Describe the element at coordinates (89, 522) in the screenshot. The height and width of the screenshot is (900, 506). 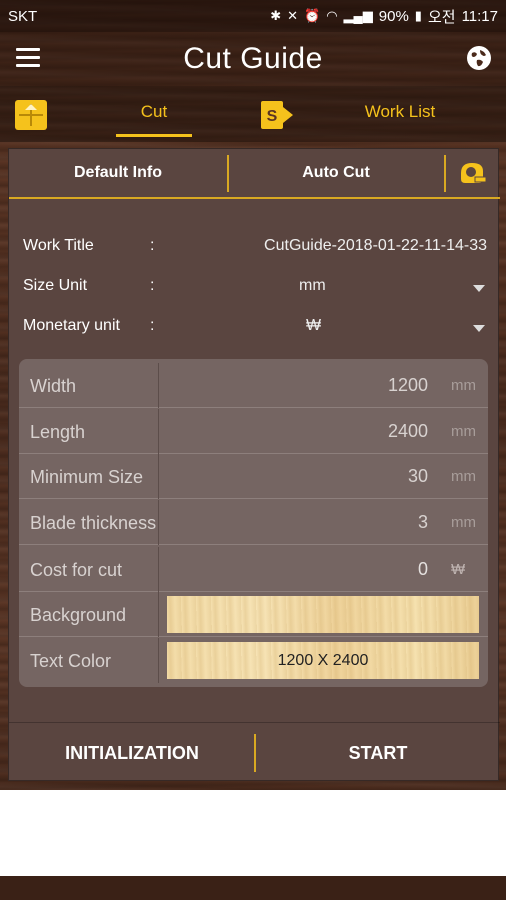
I see `blade-thickness-label: Blade thickness` at that location.